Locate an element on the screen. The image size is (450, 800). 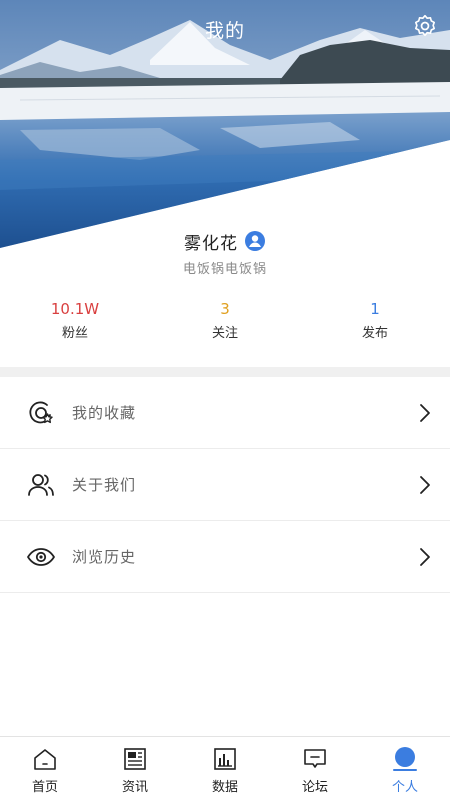
user-name: 雾化花 is located at coordinates (211, 243).